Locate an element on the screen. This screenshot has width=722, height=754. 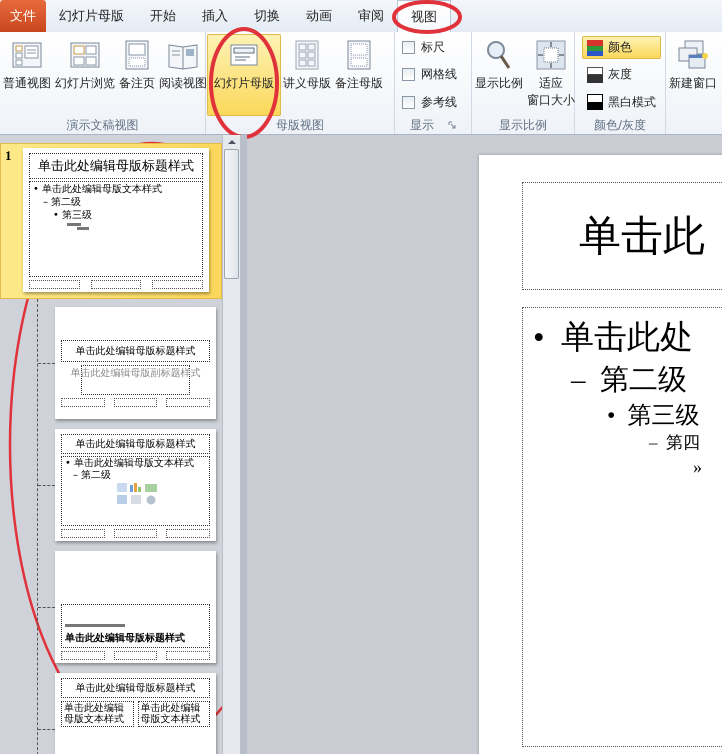
layout-thumbnail: 单击此处编辑母版标题样式 单击此处编辑母版文本样式 单击此处编辑母版文本样式 is located at coordinates (135, 713).